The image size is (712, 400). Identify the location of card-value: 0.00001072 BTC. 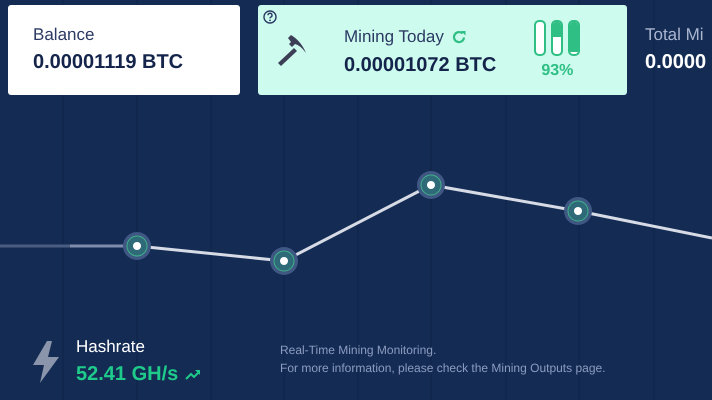
(420, 65).